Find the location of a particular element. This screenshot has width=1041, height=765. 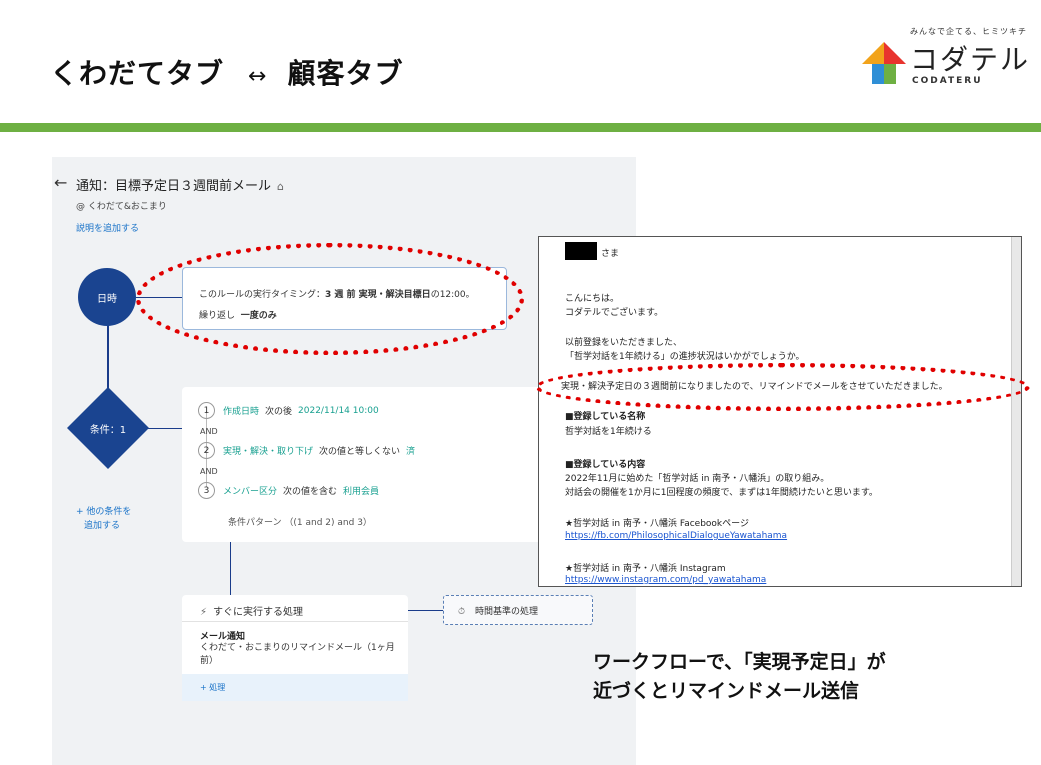

email-line: 「哲学対話を1年続ける」の進捗状況はいかがでしょうか。 is located at coordinates (685, 357).